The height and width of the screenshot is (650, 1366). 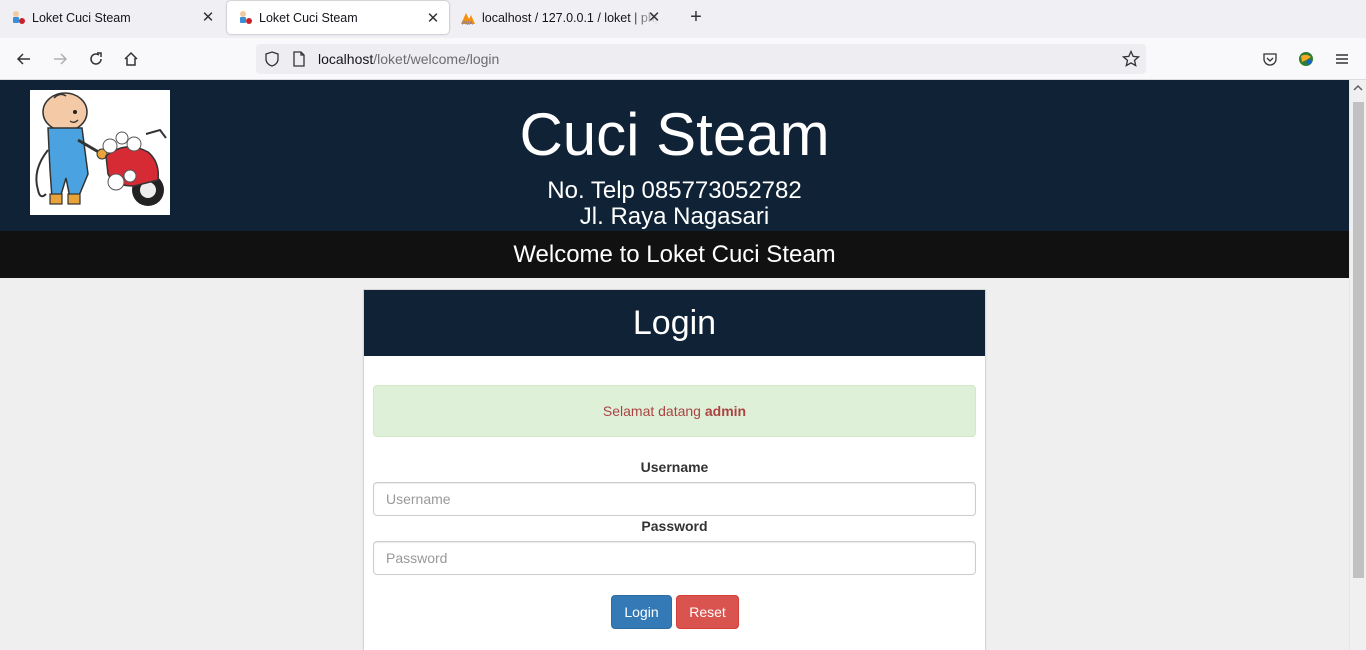 I want to click on url-host: localhost, so click(x=346, y=59).